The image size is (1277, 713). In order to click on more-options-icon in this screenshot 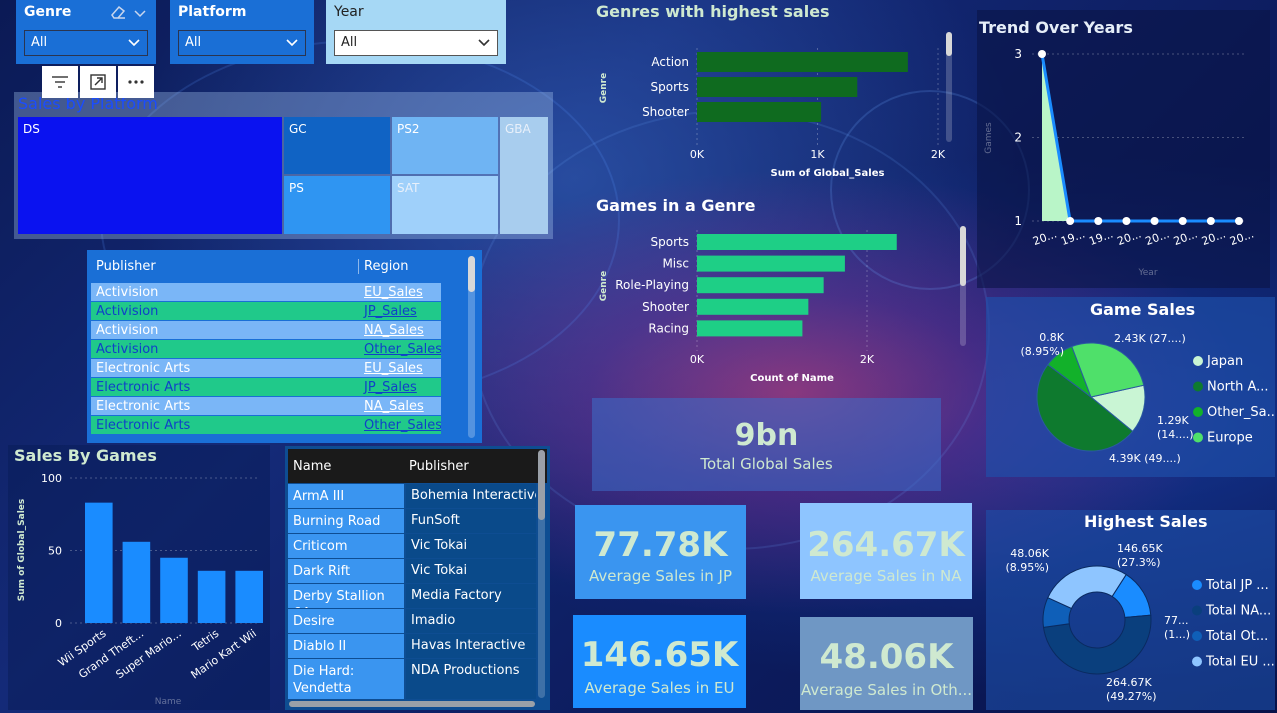, I will do `click(136, 82)`.